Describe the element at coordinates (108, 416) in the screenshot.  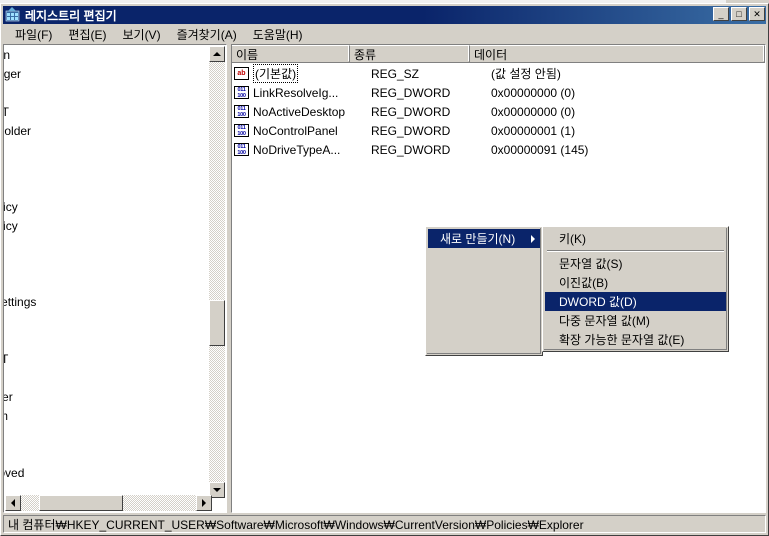
I see `tree-item-system: System` at that location.